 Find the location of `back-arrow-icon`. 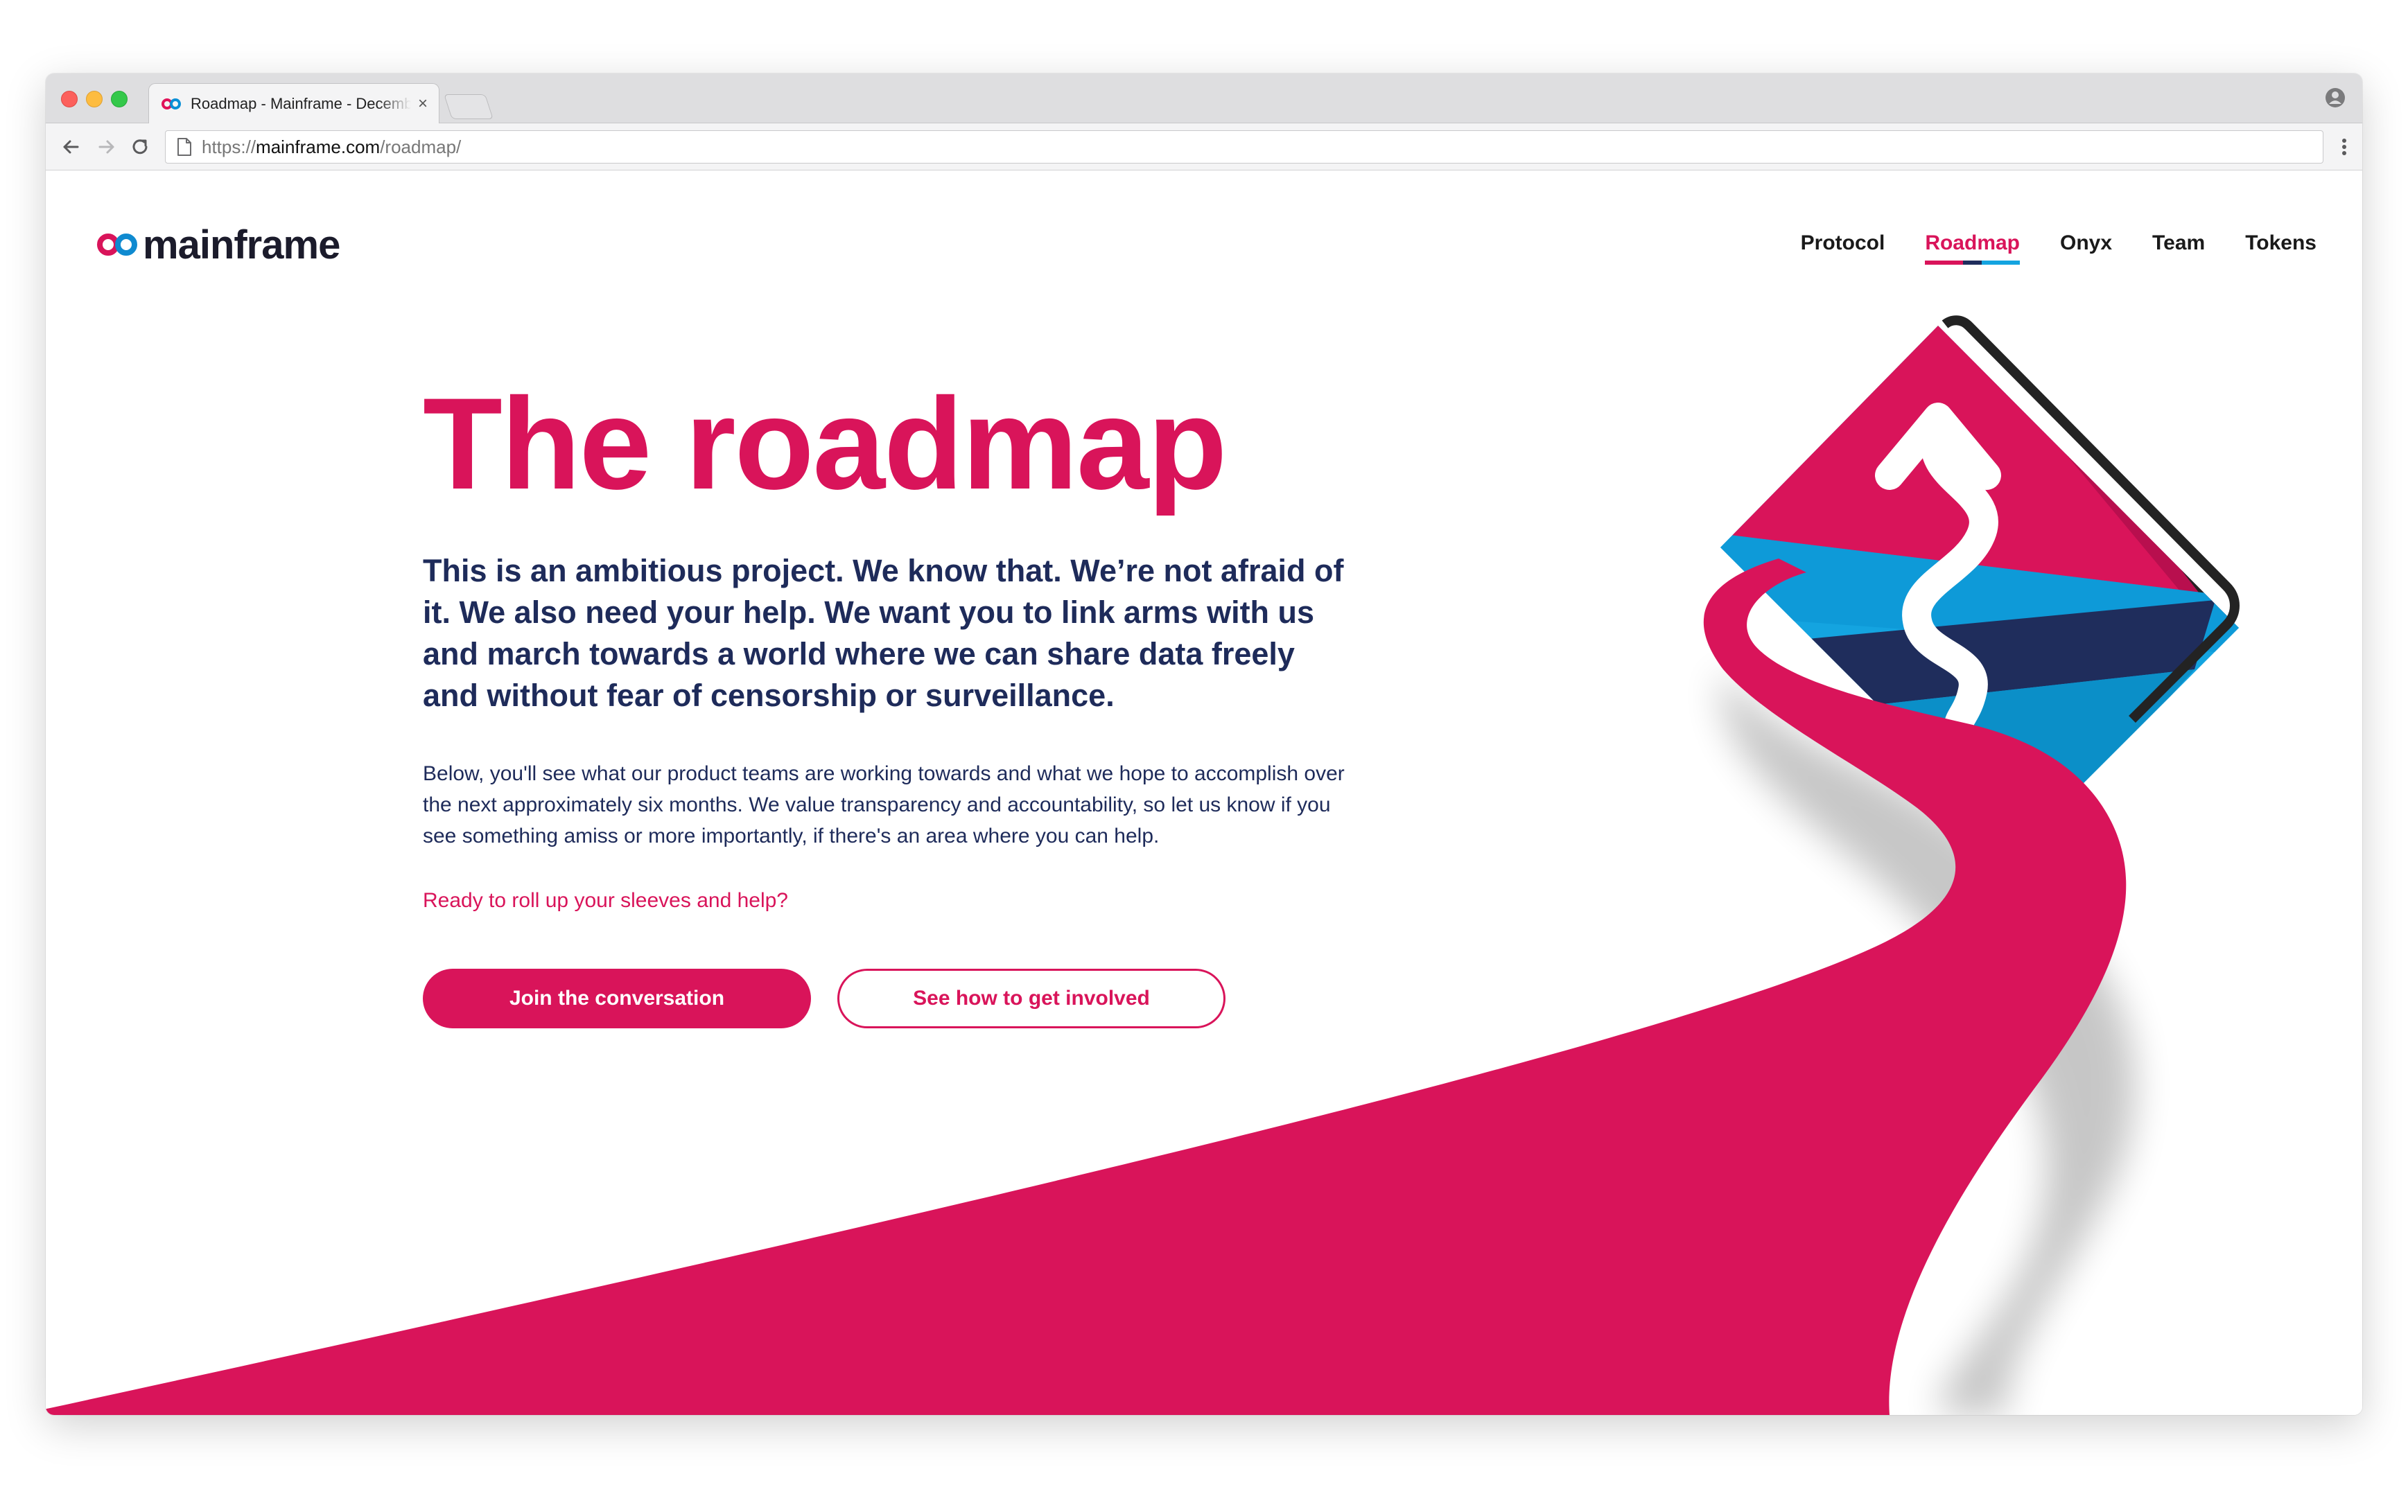

back-arrow-icon is located at coordinates (70, 146).